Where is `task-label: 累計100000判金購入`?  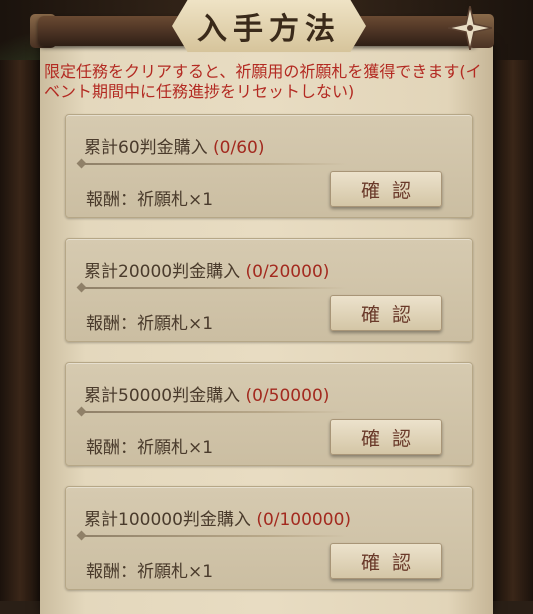
task-label: 累計100000判金購入 is located at coordinates (167, 520).